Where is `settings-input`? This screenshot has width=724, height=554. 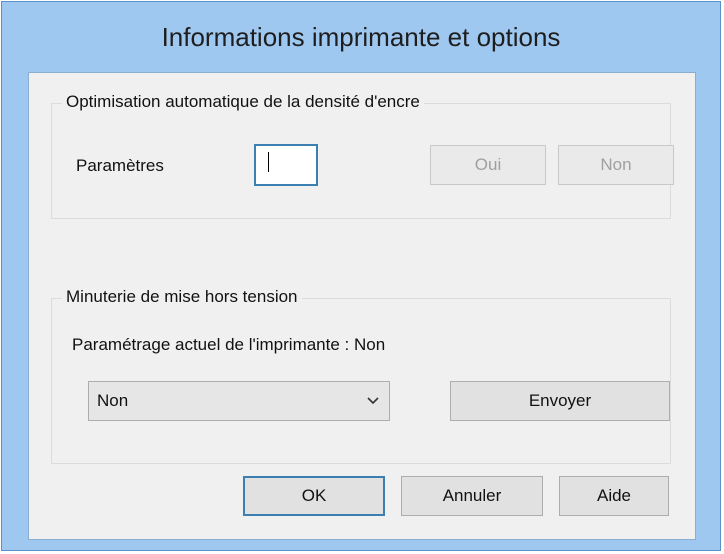 settings-input is located at coordinates (286, 165).